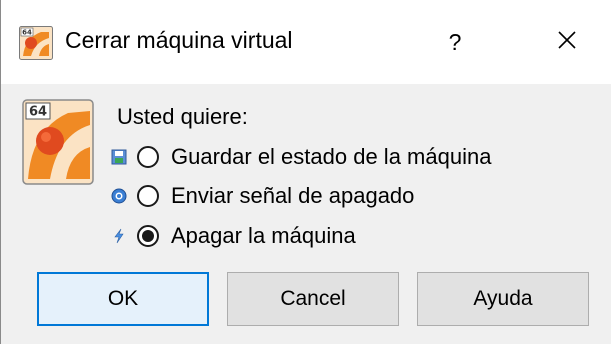  Describe the element at coordinates (148, 157) in the screenshot. I see `radio-save-state` at that location.